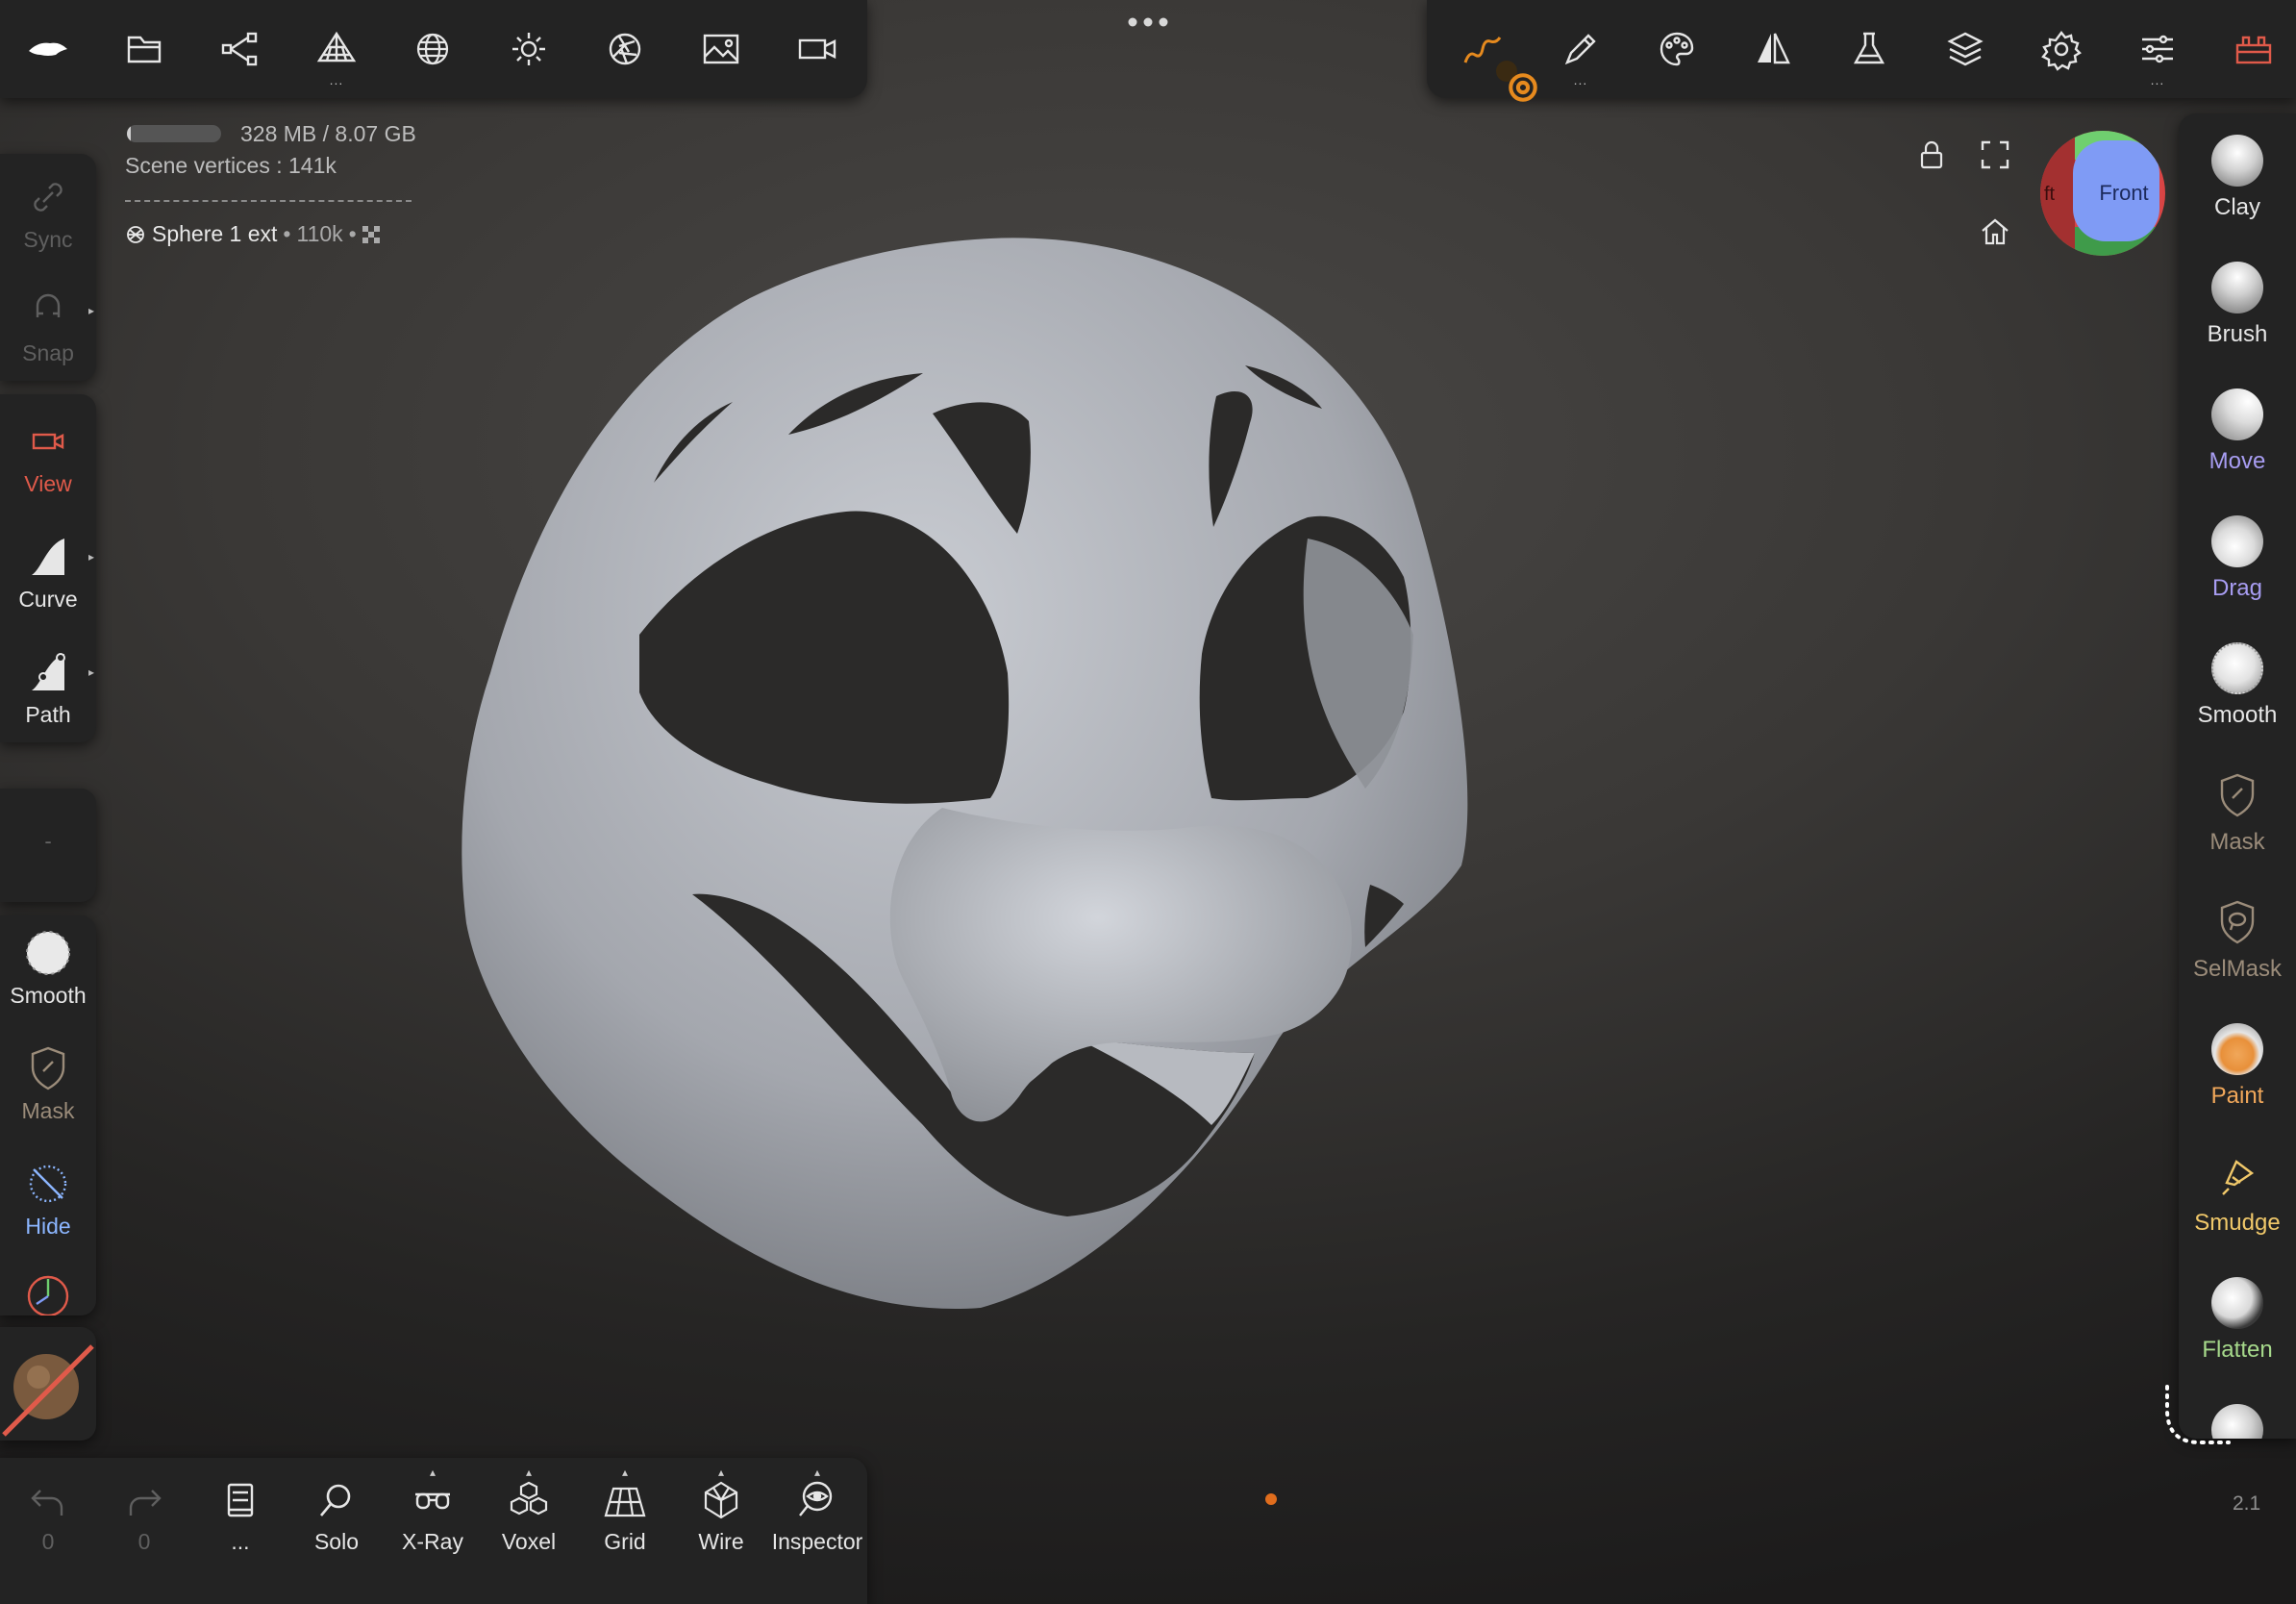  I want to click on viewcube-left-label: ft, so click(2050, 194).